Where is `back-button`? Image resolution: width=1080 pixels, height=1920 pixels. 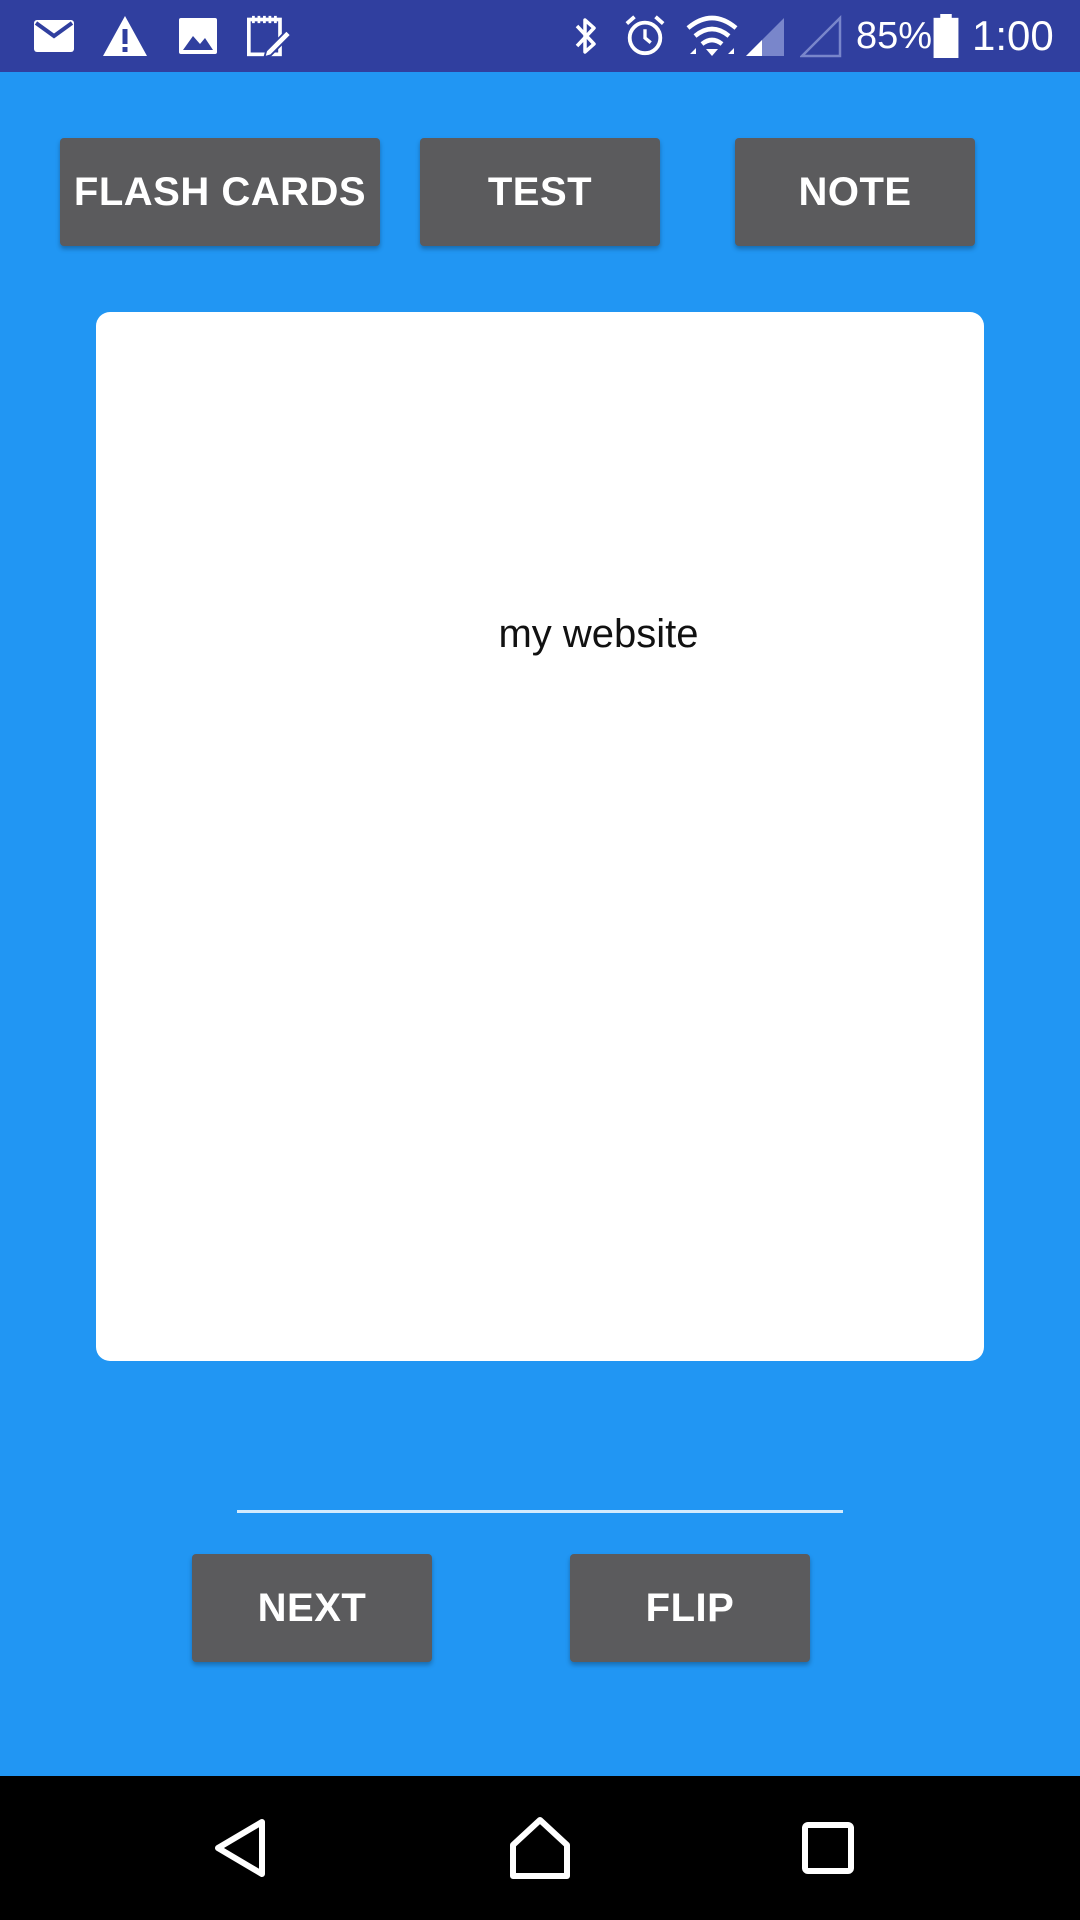
back-button is located at coordinates (240, 1848).